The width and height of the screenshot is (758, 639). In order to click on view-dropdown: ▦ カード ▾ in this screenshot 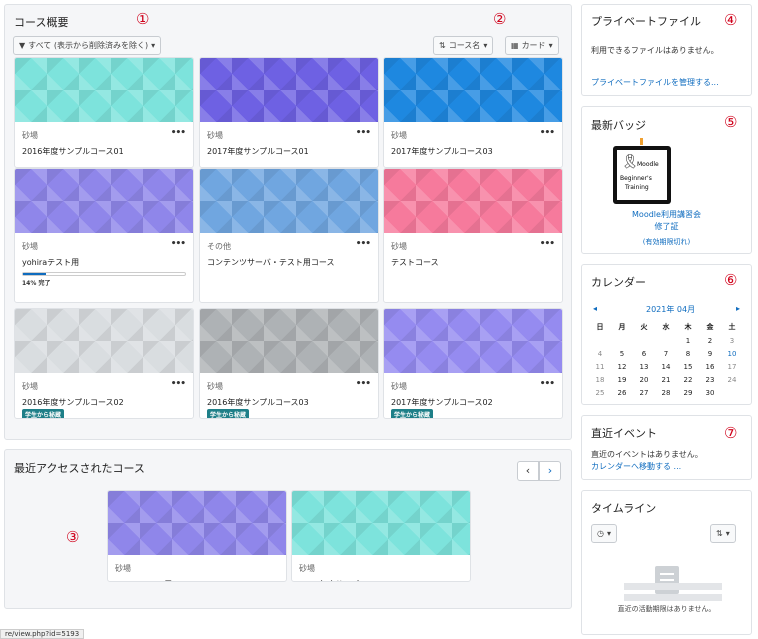, I will do `click(532, 45)`.